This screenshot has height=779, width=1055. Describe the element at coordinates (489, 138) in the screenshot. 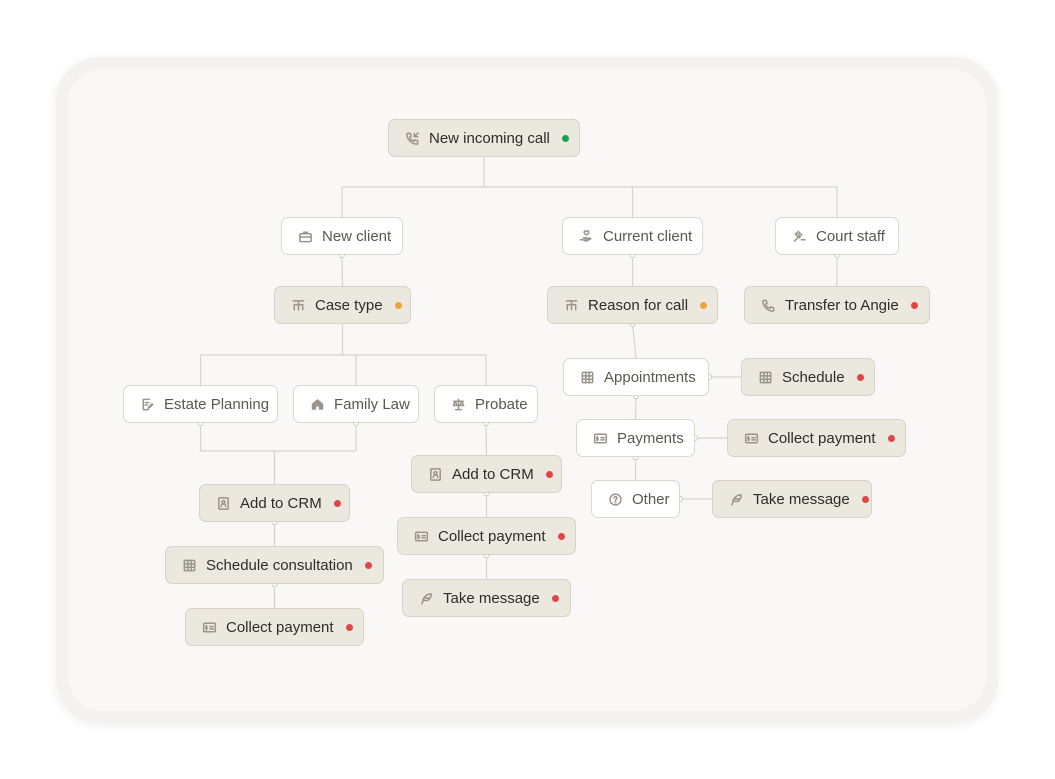

I see `node-label: New incoming call` at that location.